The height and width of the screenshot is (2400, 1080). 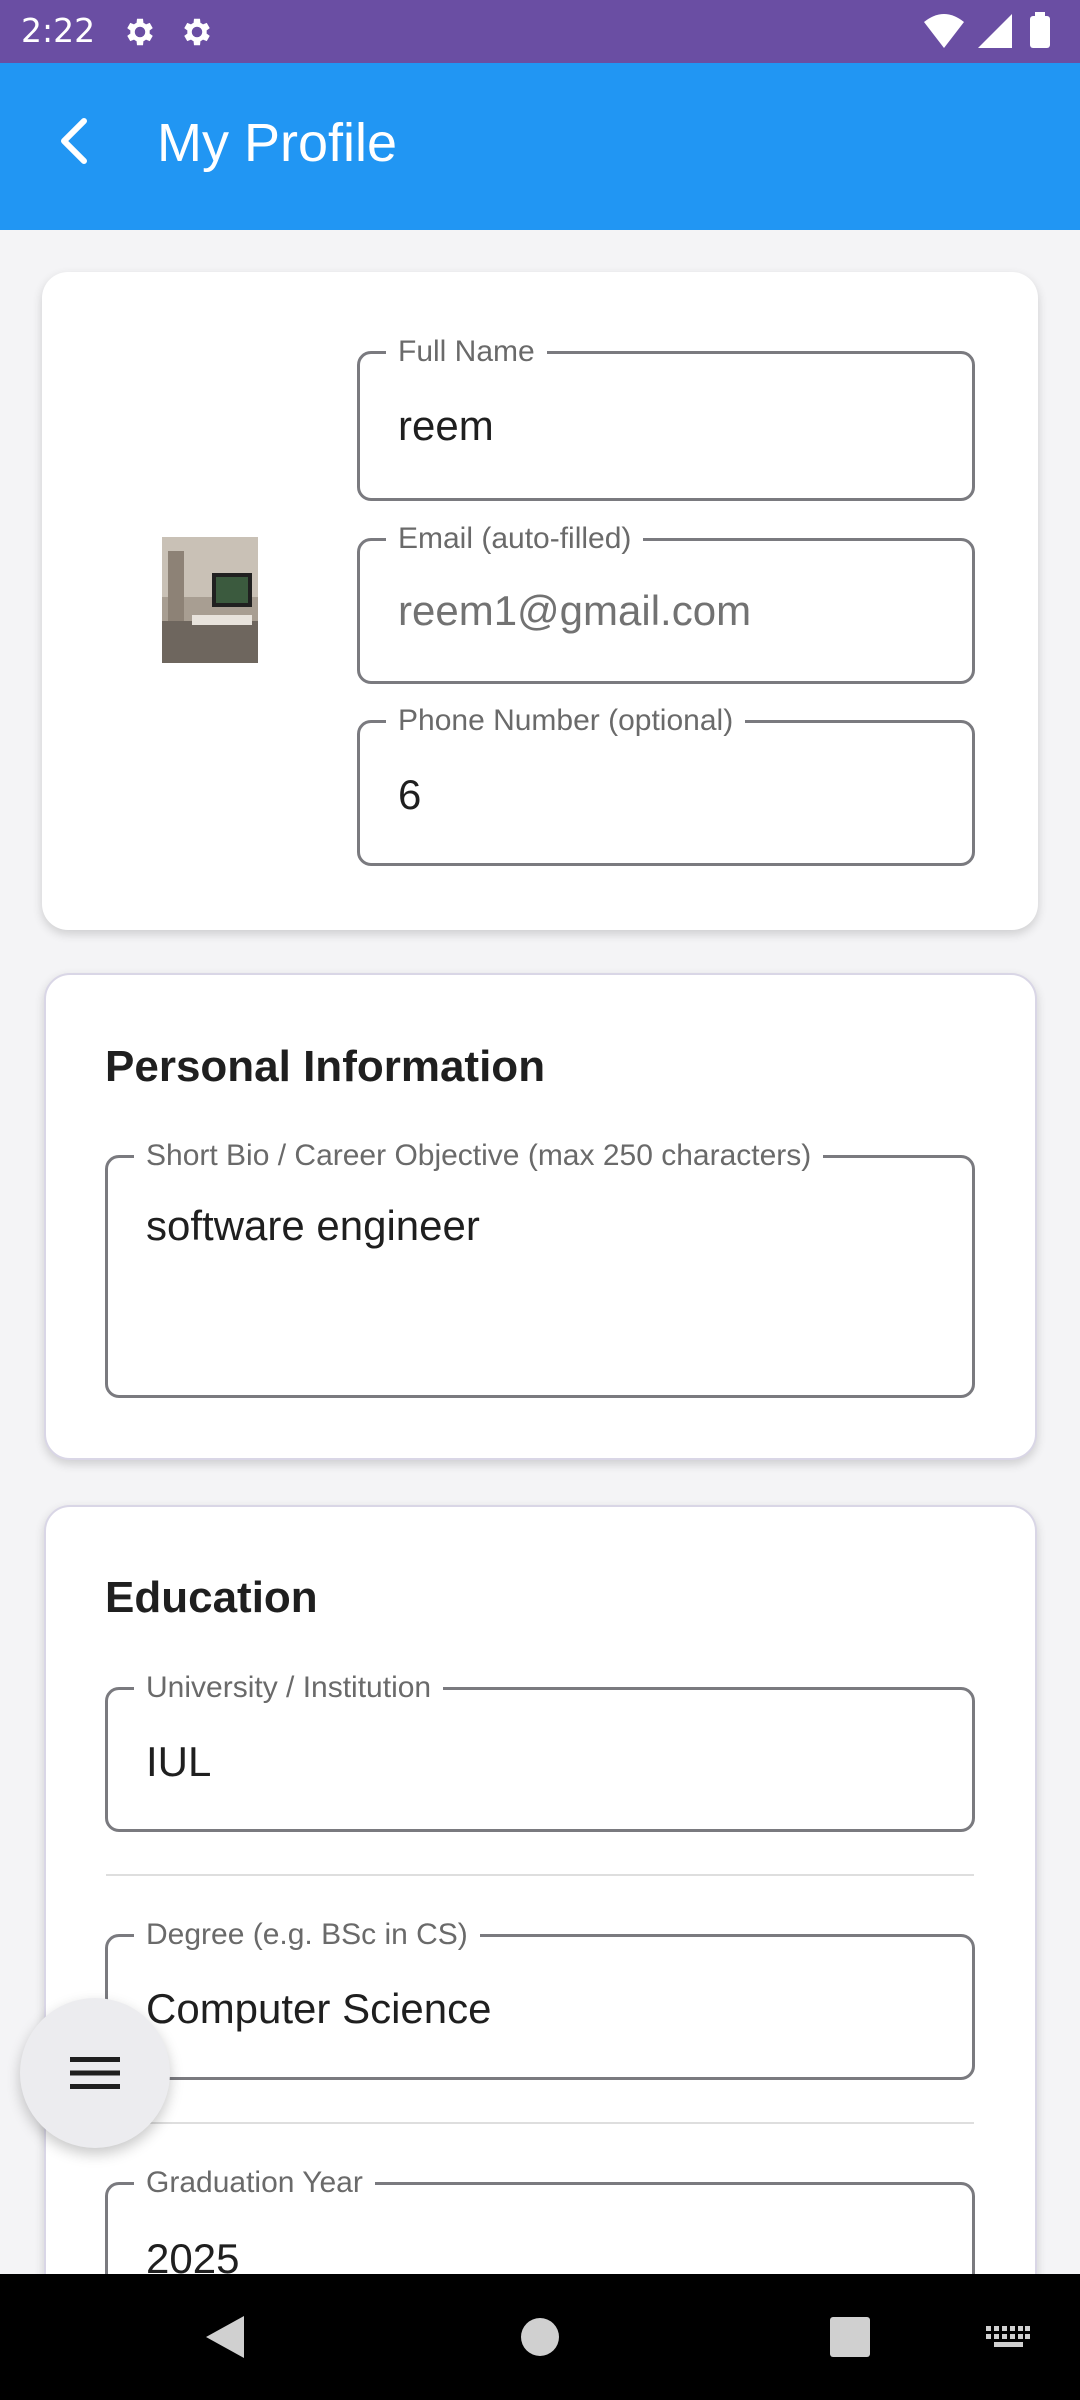 What do you see at coordinates (466, 352) in the screenshot?
I see `full-name-label: Full Name` at bounding box center [466, 352].